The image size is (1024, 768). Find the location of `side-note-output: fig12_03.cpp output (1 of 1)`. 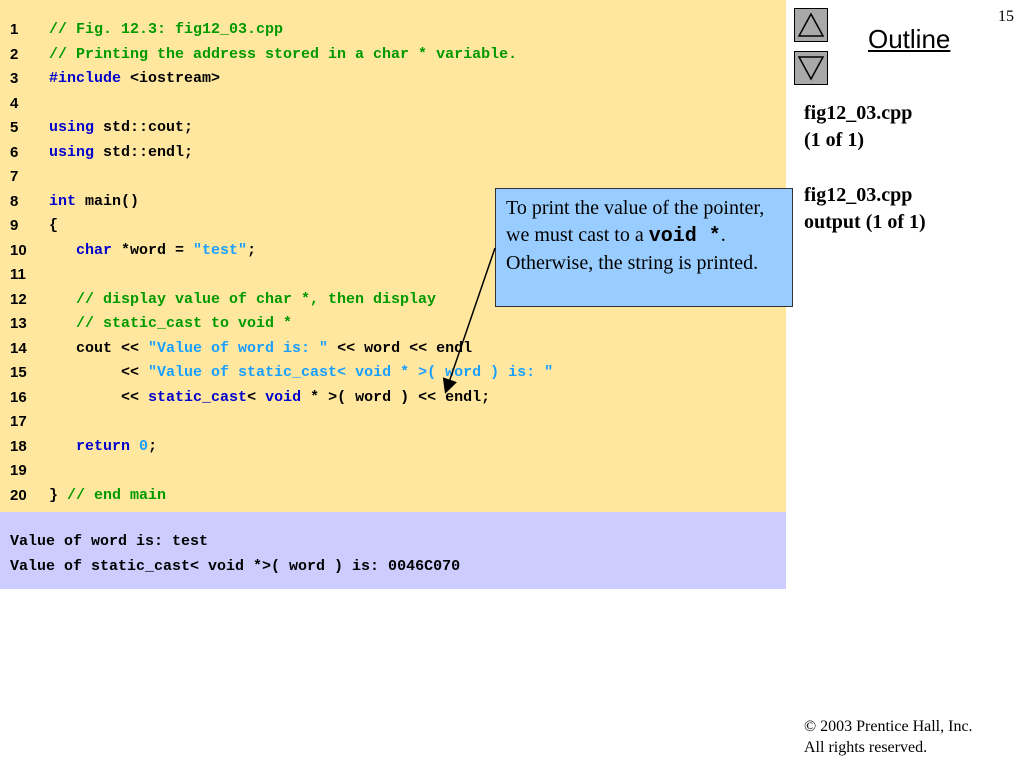

side-note-output: fig12_03.cpp output (1 of 1) is located at coordinates (865, 209).